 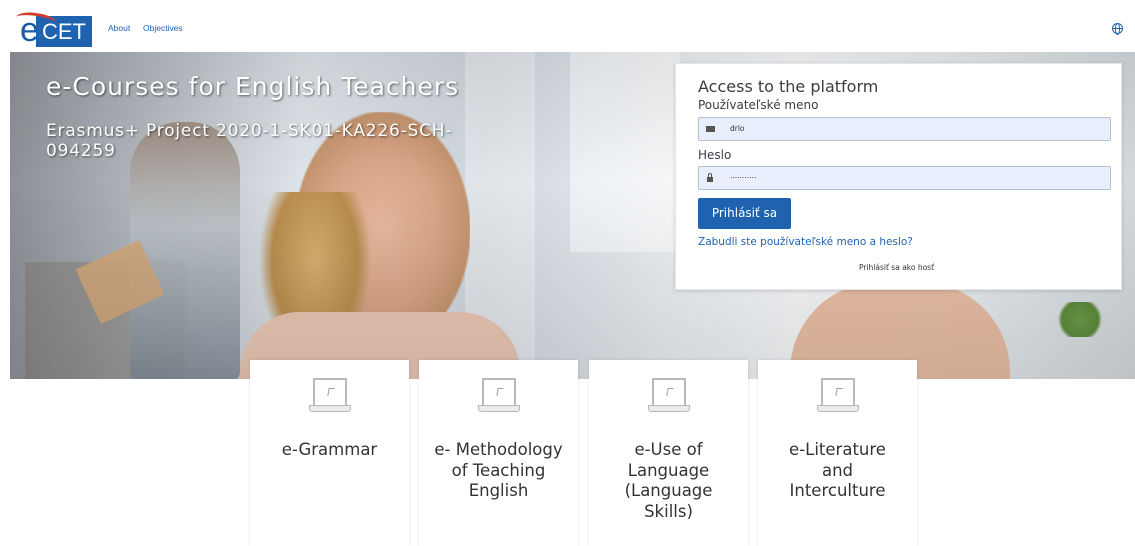 I want to click on username-label: Používateľské meno, so click(x=758, y=105).